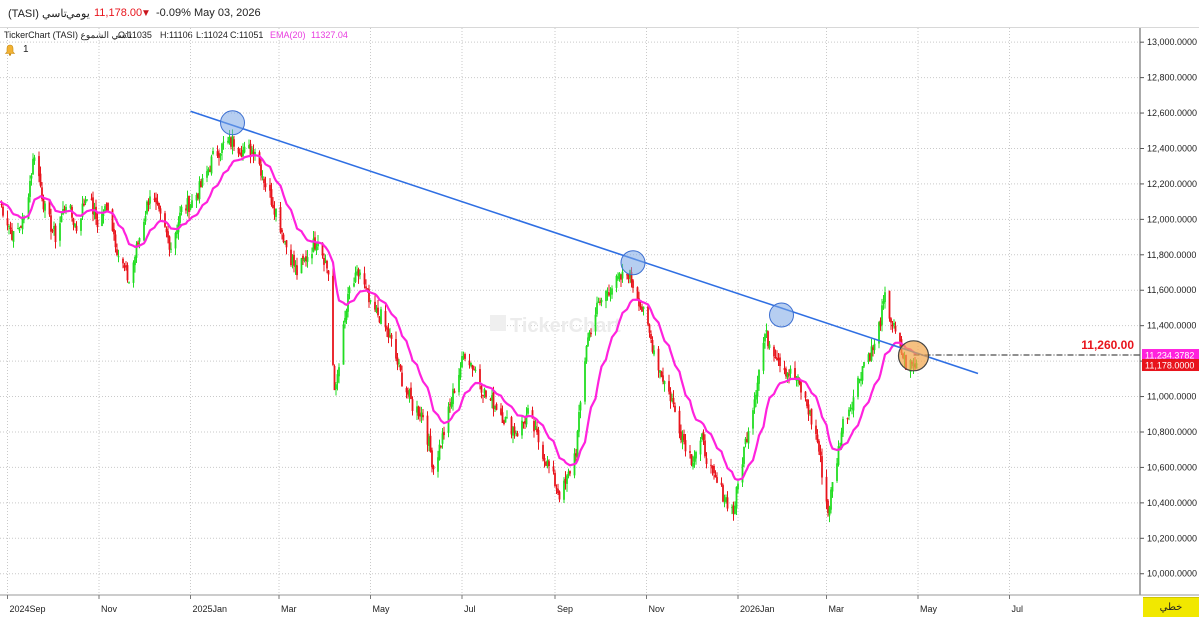  Describe the element at coordinates (78, 13) in the screenshot. I see `period-label: يومي` at that location.